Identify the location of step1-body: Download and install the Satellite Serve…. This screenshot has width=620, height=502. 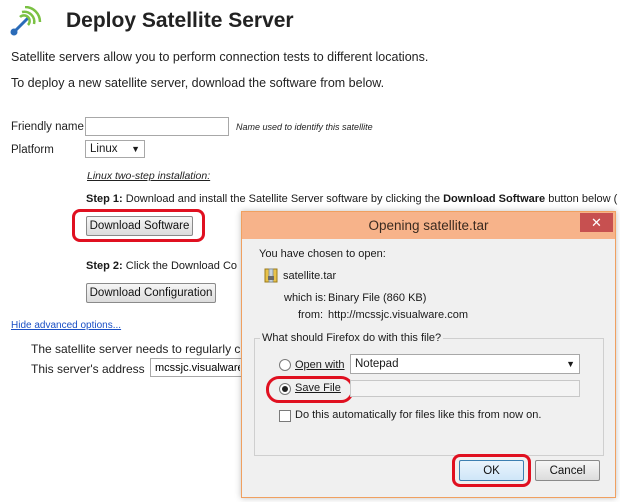
(283, 199).